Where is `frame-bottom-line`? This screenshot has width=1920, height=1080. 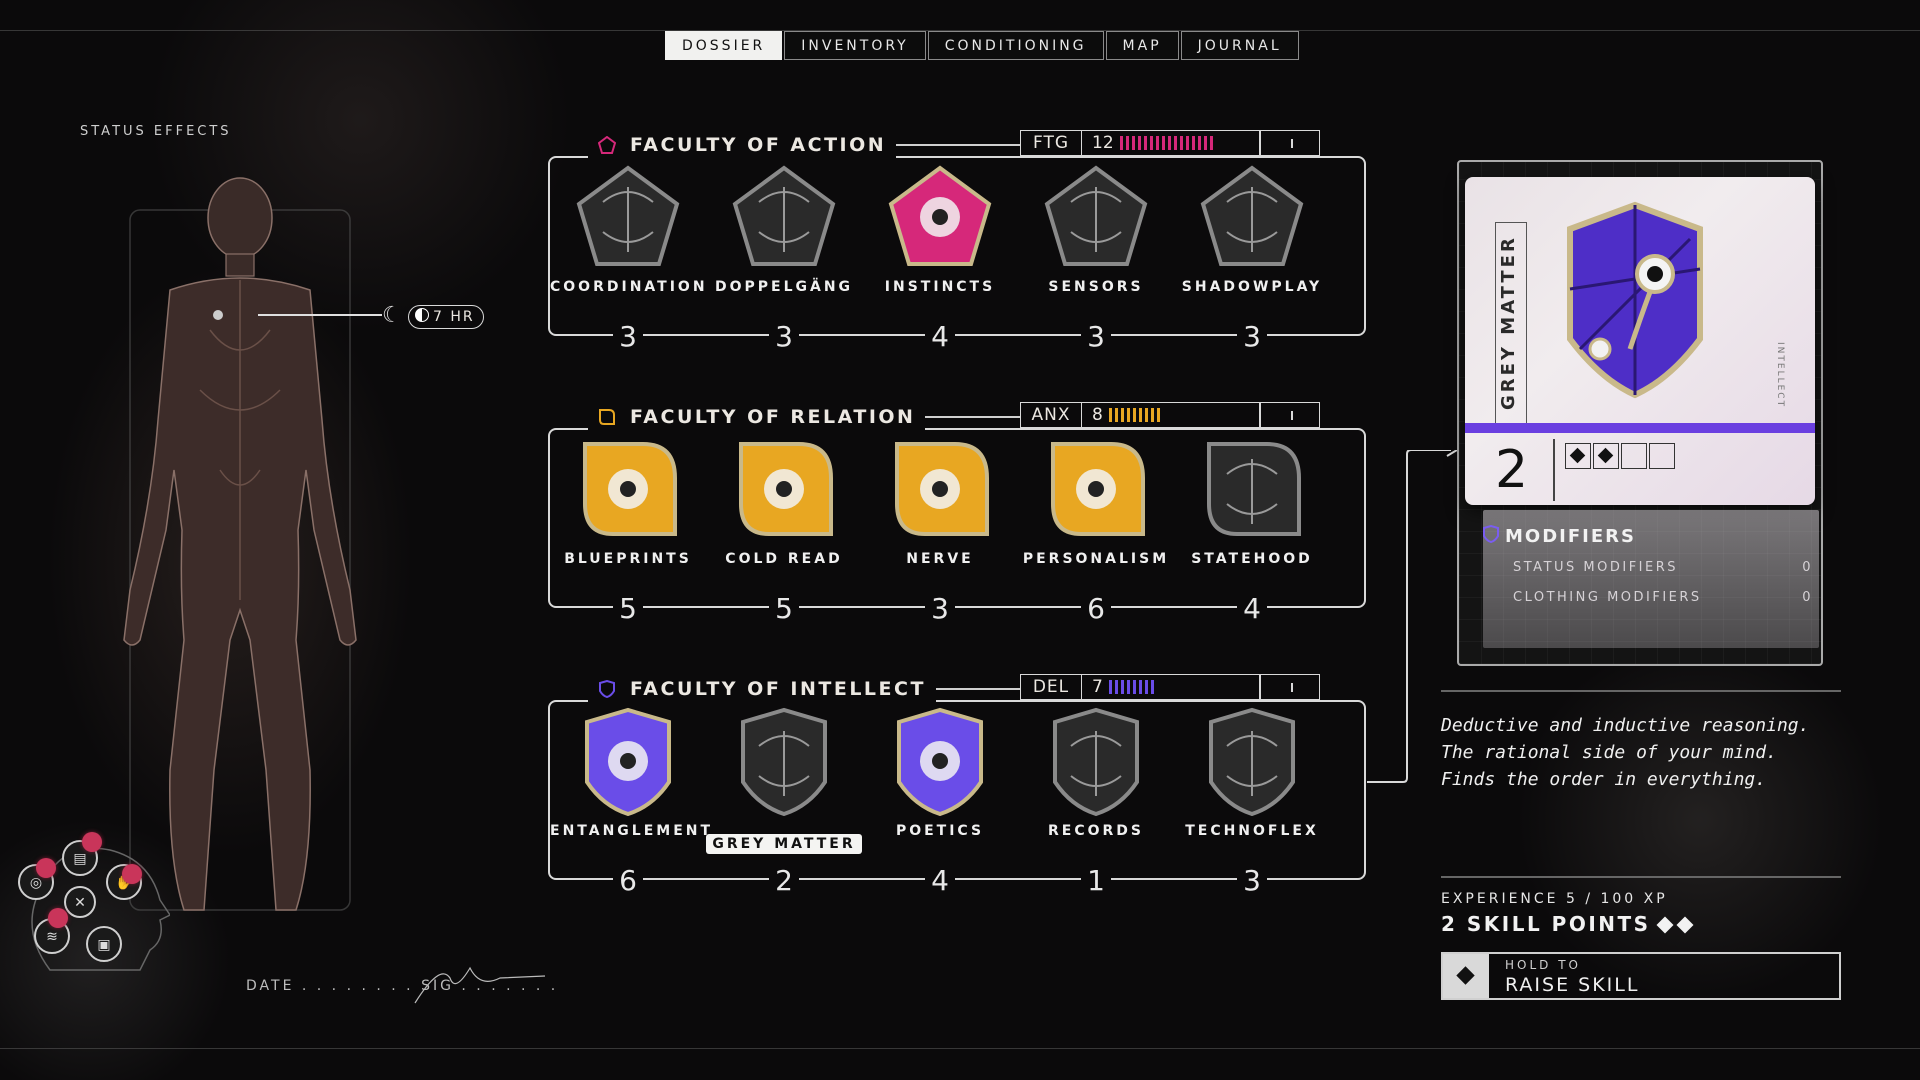
frame-bottom-line is located at coordinates (960, 1048).